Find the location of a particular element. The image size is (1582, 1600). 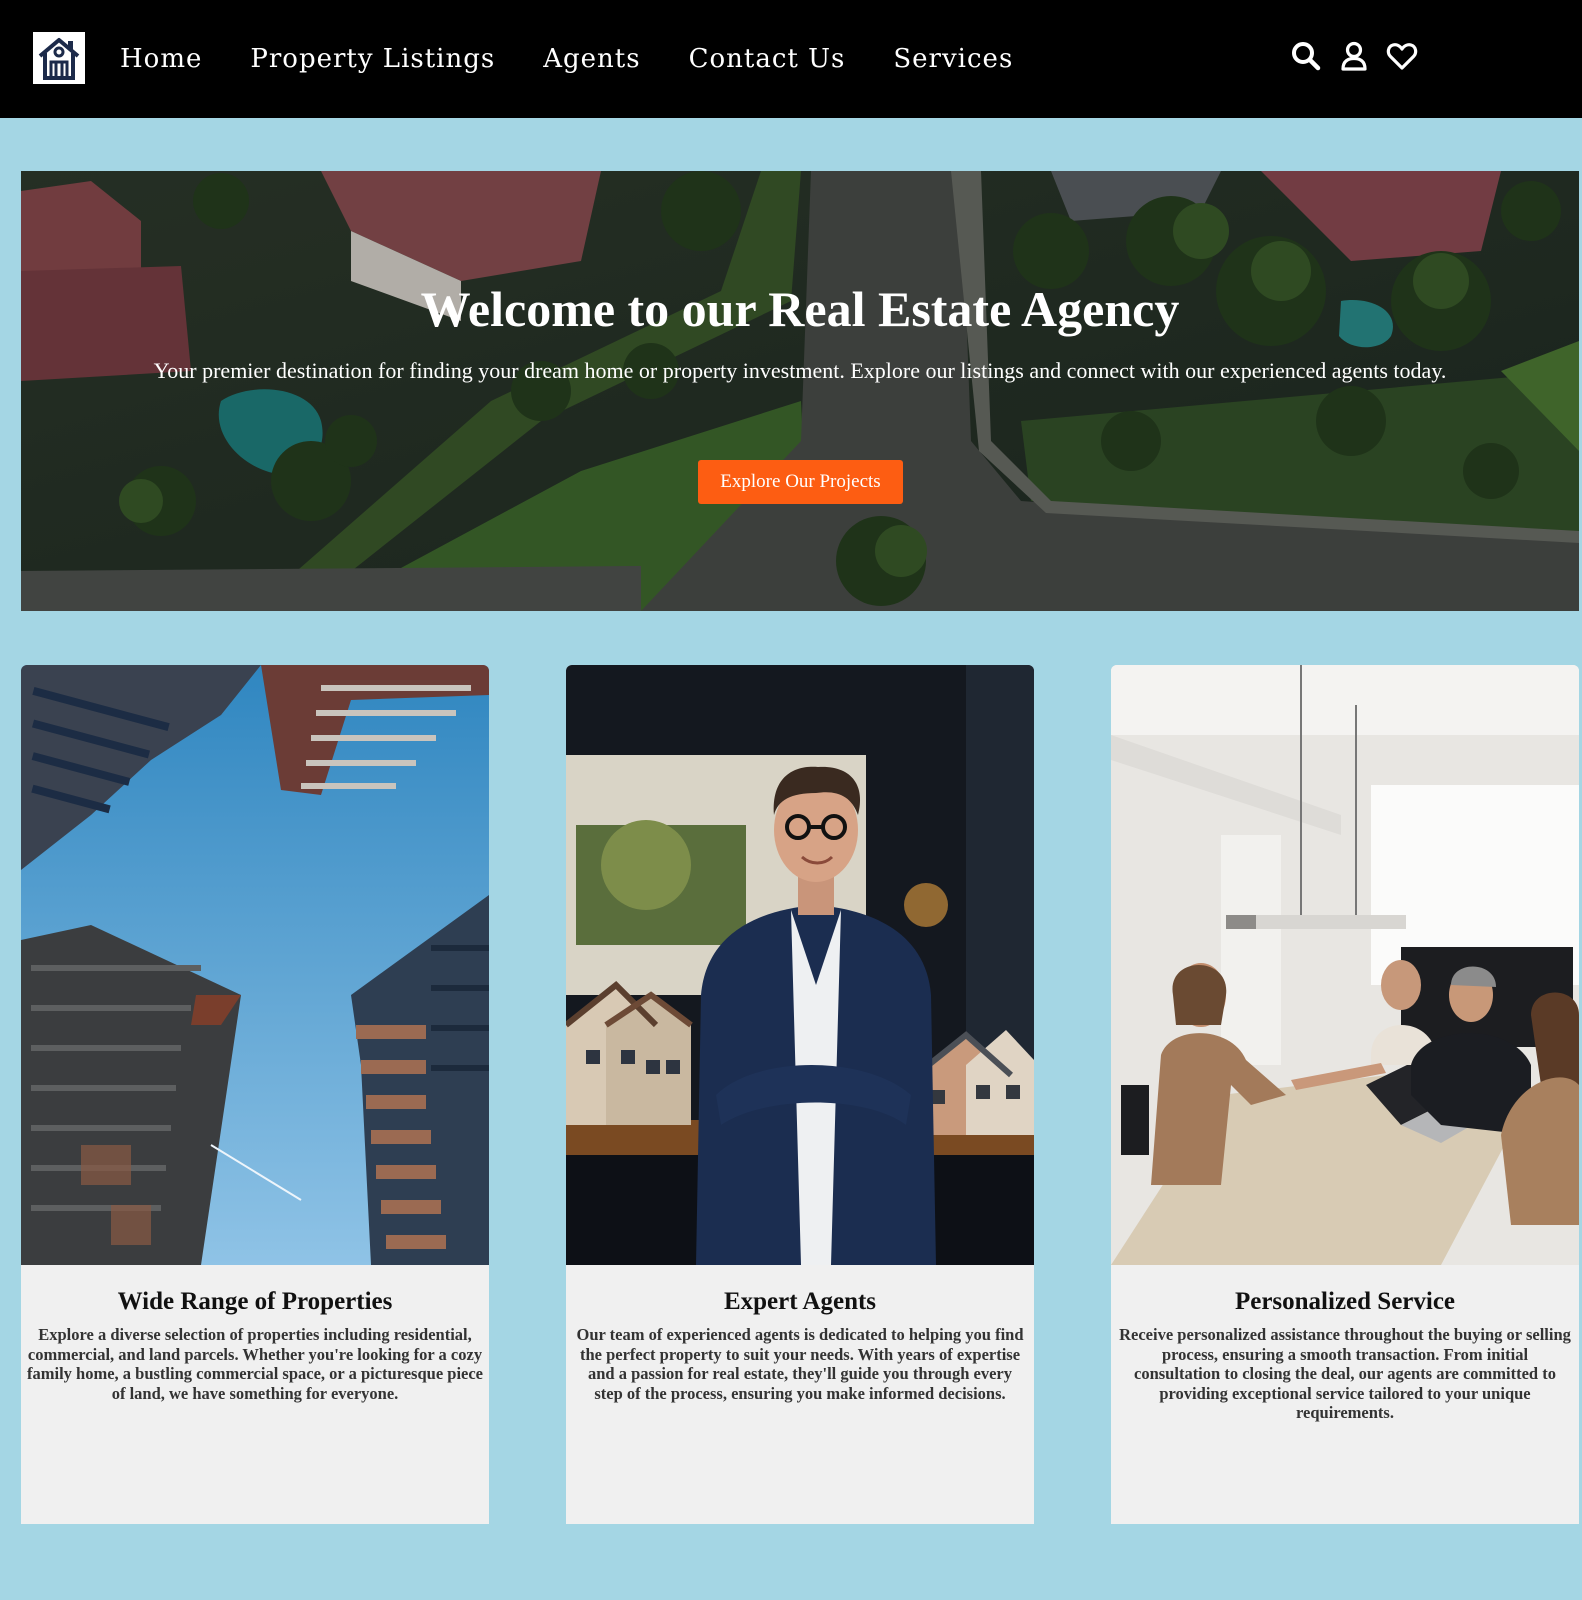

search-icon is located at coordinates (1306, 56).